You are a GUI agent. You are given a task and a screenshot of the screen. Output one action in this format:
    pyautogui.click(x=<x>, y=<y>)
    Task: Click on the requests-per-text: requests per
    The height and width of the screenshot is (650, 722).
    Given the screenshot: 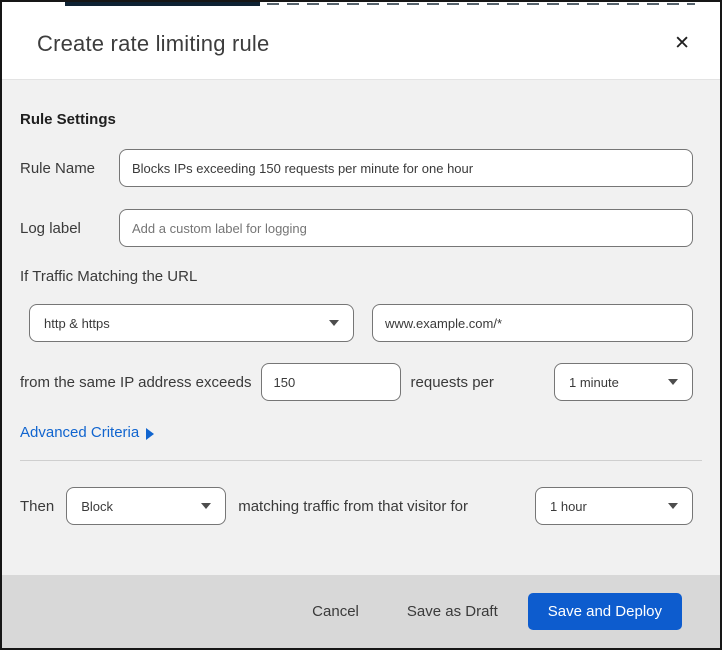 What is the action you would take?
    pyautogui.click(x=452, y=382)
    